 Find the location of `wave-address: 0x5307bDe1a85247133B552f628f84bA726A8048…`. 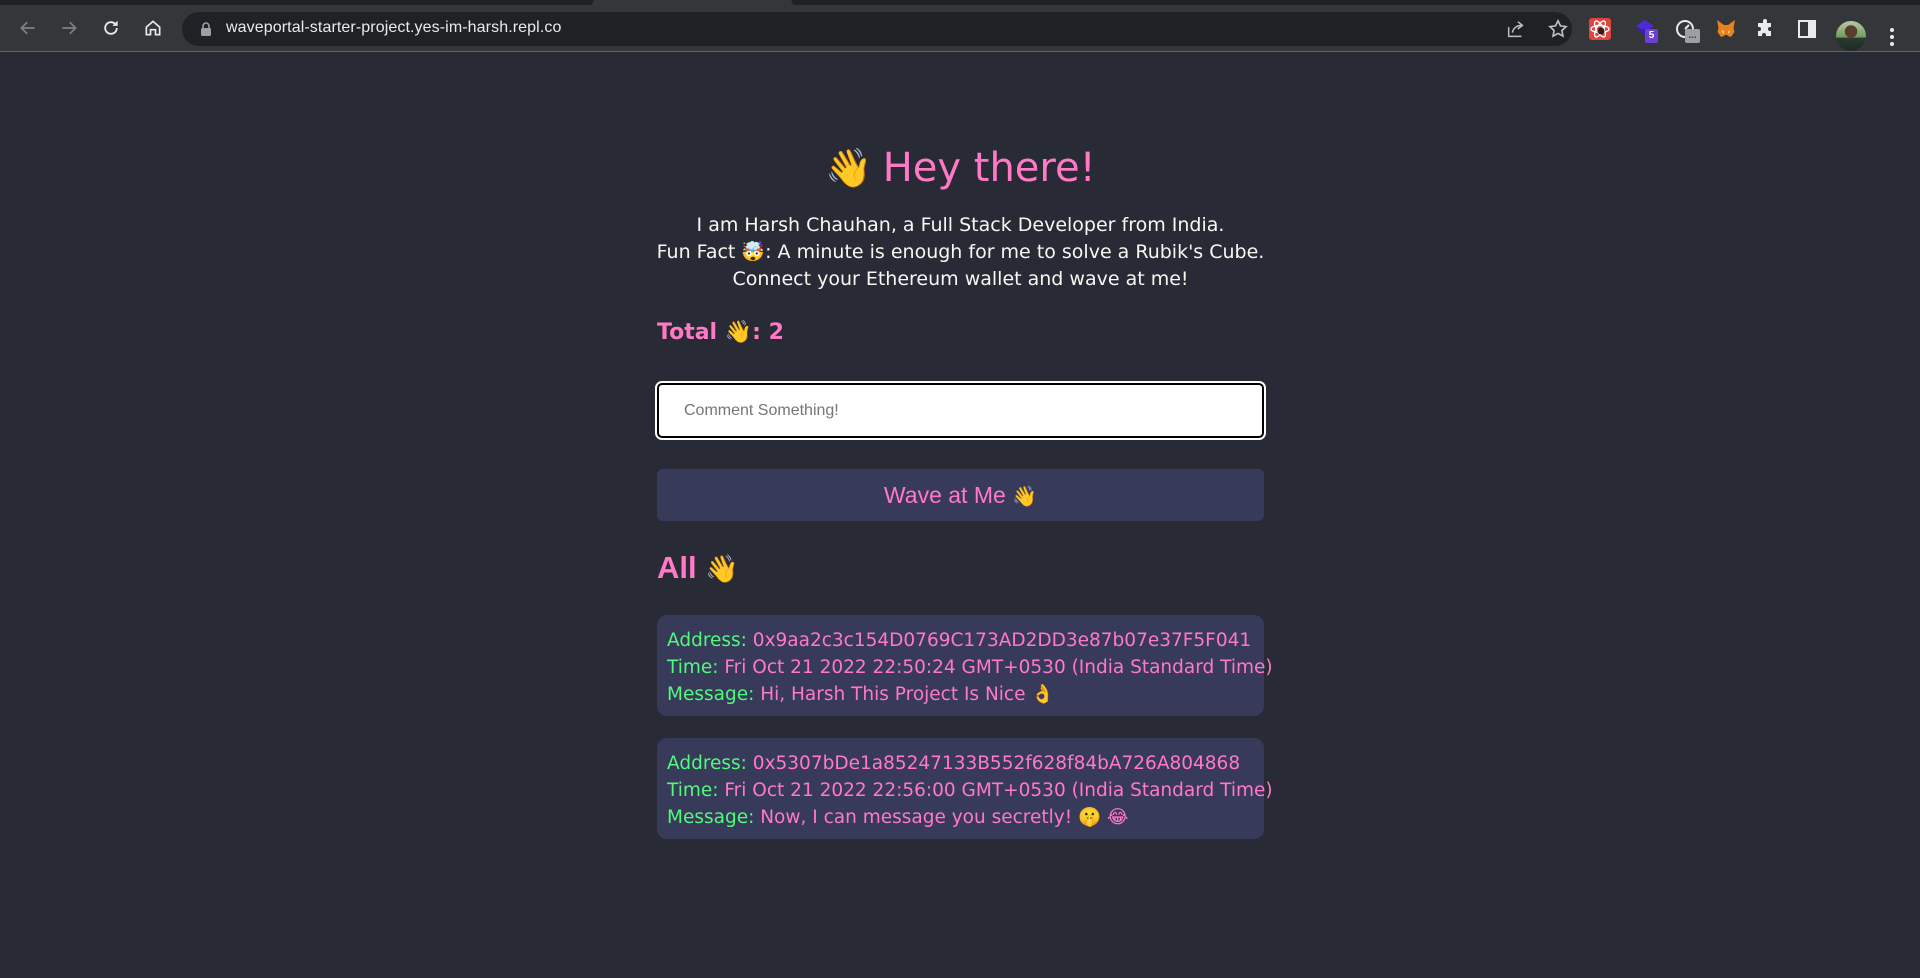

wave-address: 0x5307bDe1a85247133B552f628f84bA726A8048… is located at coordinates (996, 763).